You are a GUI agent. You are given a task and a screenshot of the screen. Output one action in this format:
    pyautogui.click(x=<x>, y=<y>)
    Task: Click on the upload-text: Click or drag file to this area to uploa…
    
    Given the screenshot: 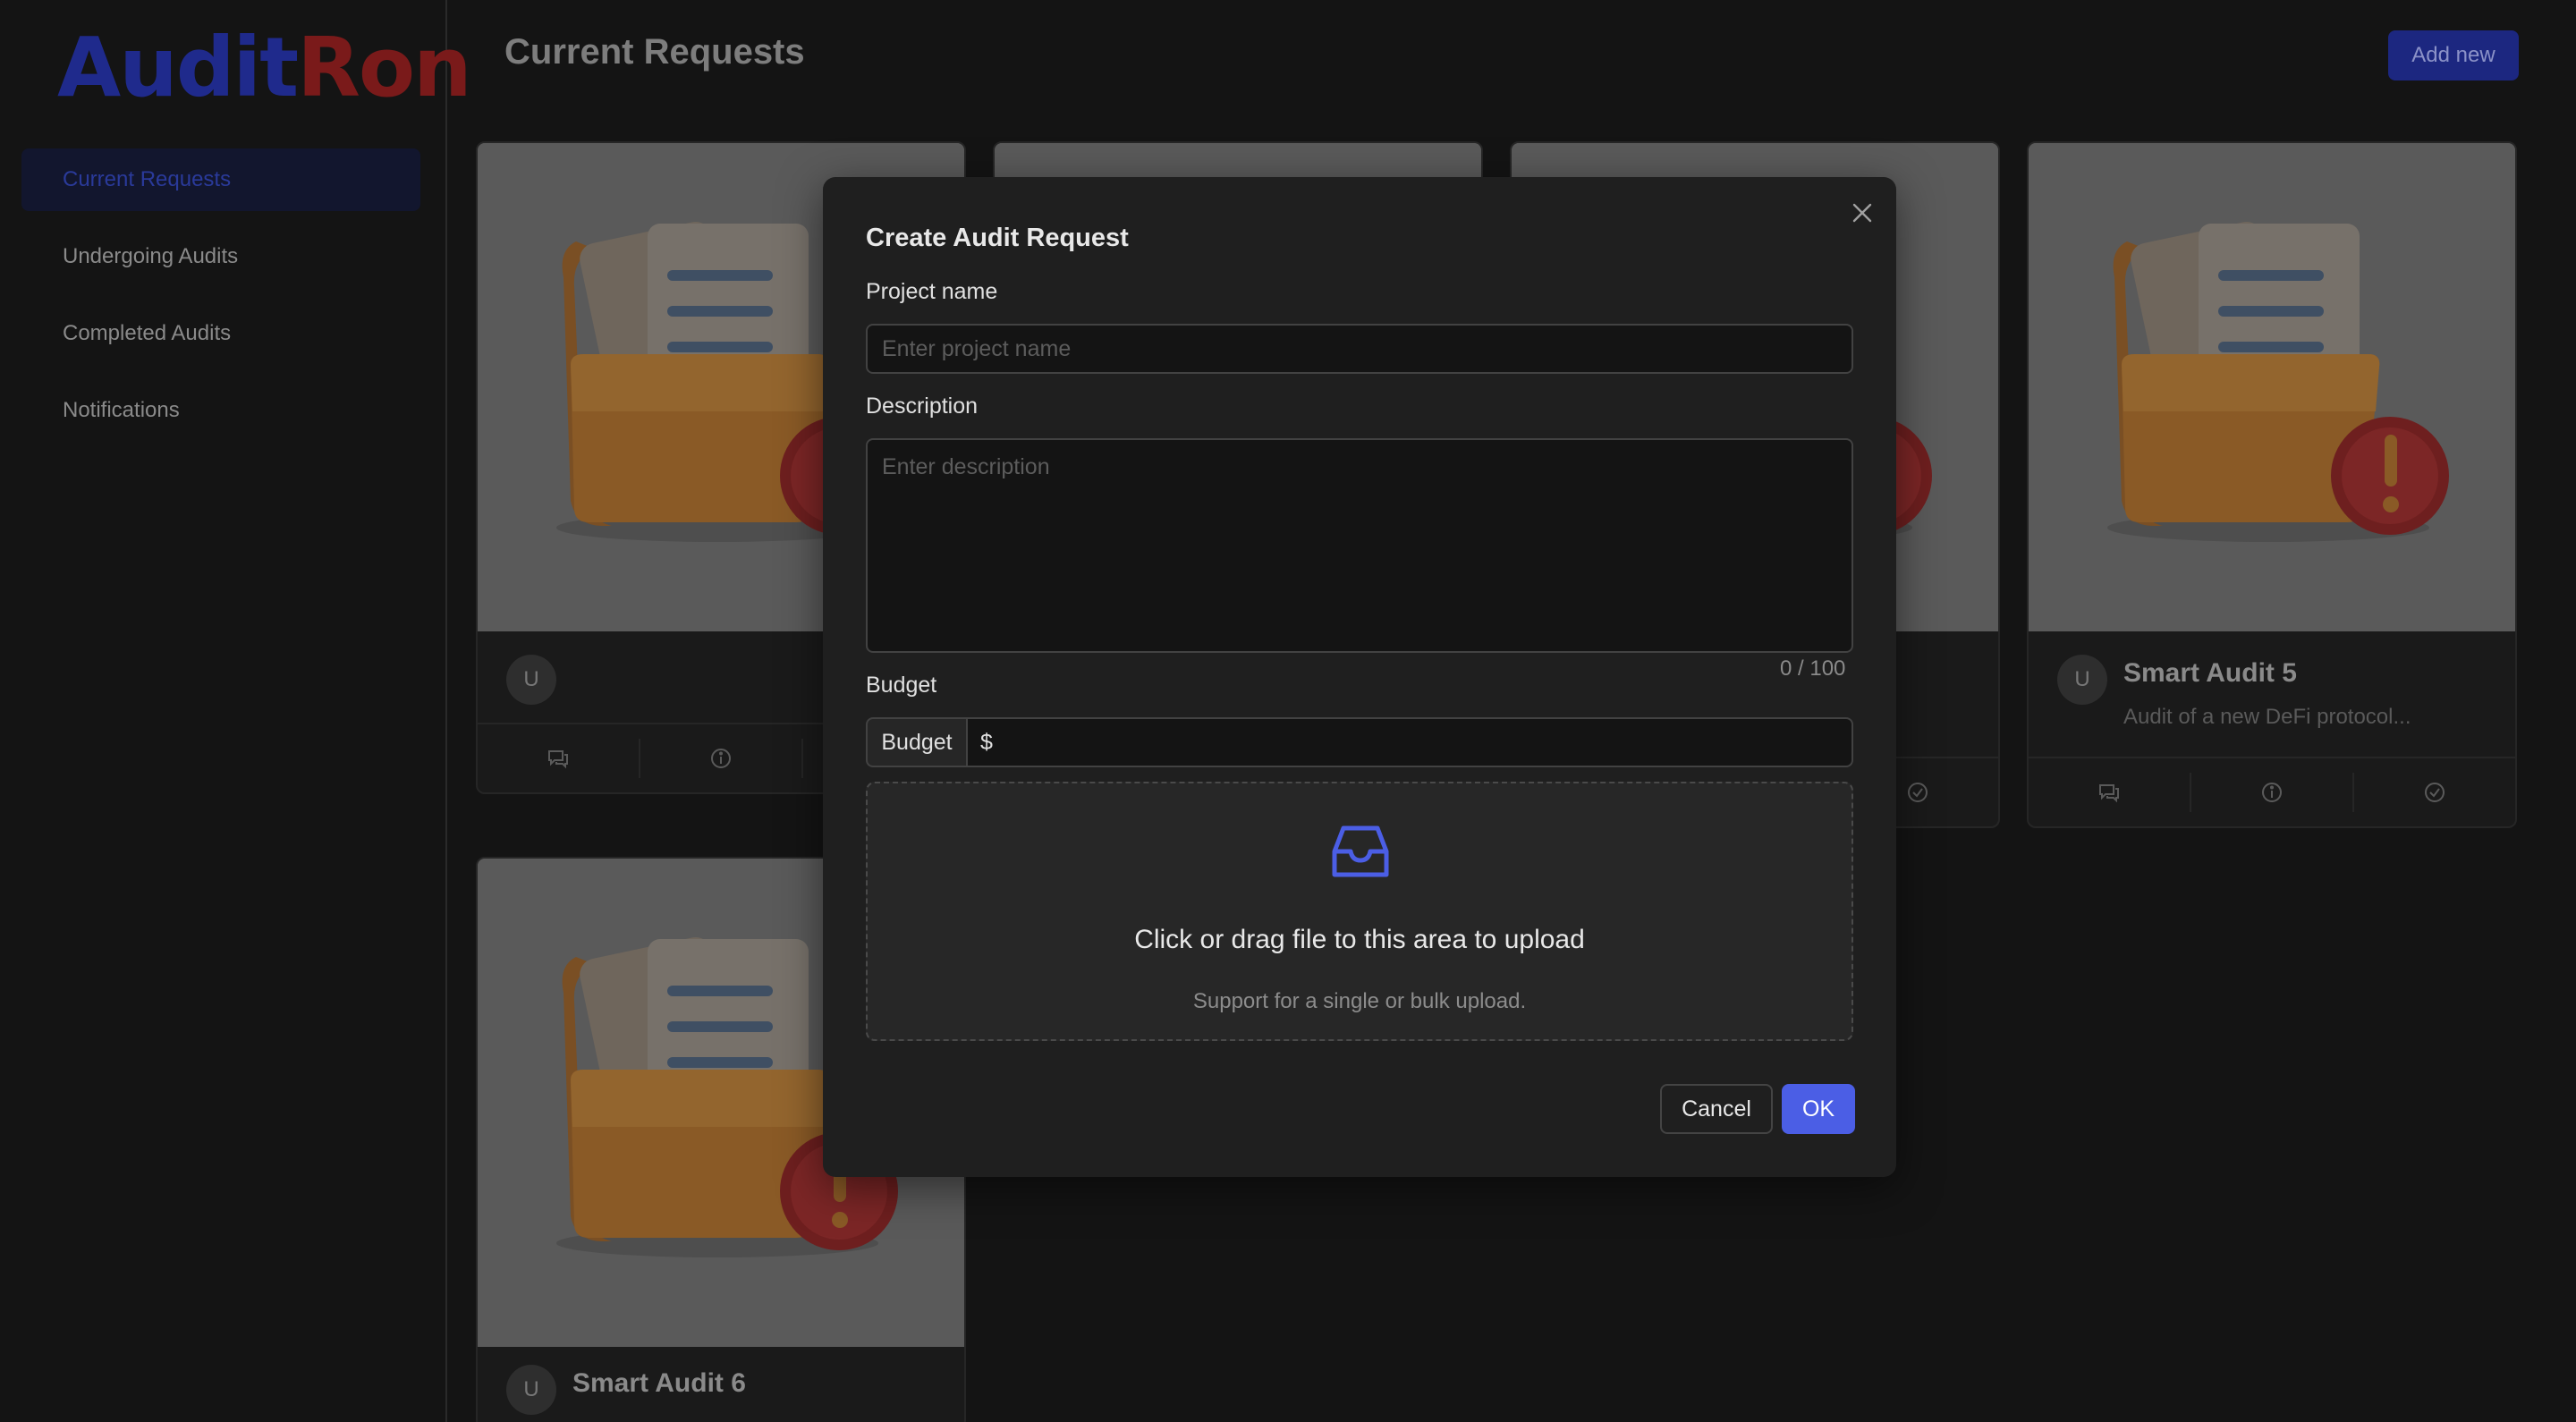 What is the action you would take?
    pyautogui.click(x=1359, y=939)
    